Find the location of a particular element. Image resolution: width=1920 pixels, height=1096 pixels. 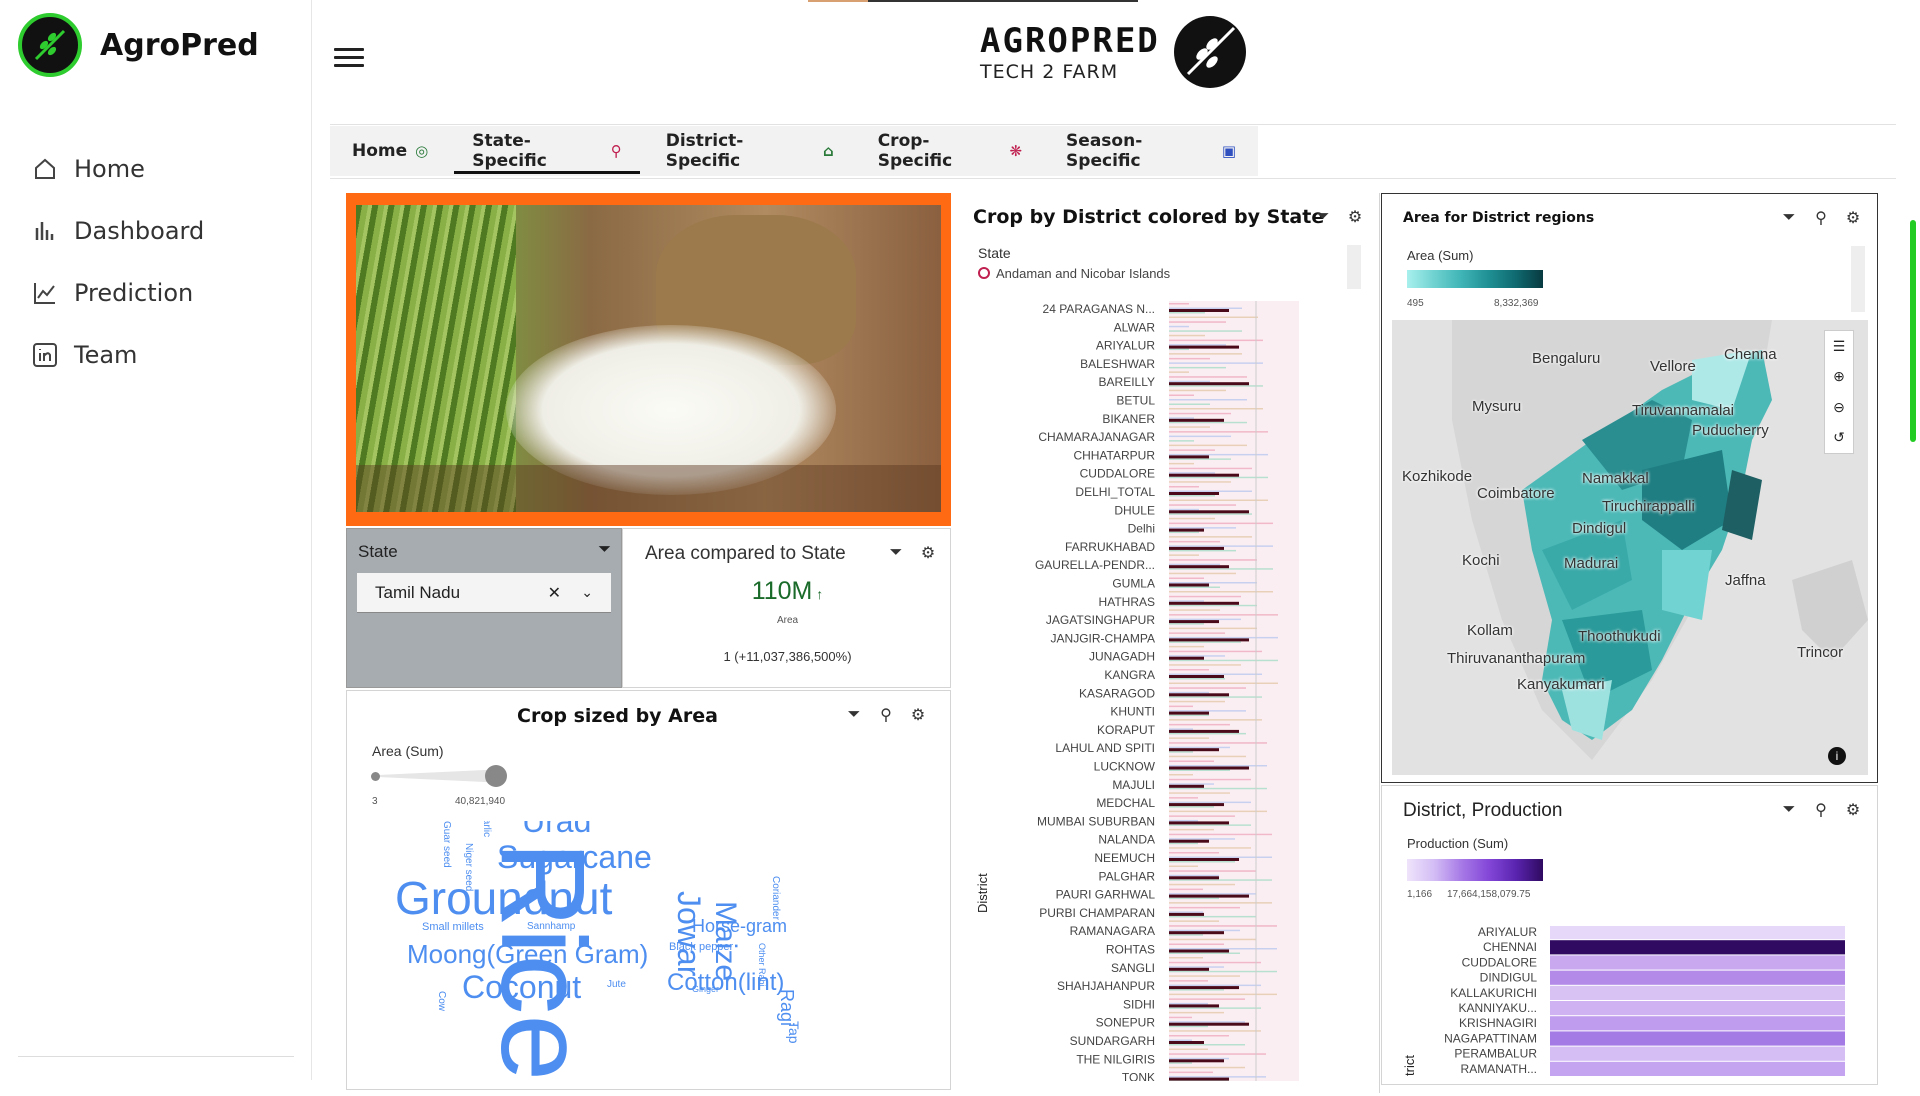

word-cloud-word: Guar seed is located at coordinates (446, 844).